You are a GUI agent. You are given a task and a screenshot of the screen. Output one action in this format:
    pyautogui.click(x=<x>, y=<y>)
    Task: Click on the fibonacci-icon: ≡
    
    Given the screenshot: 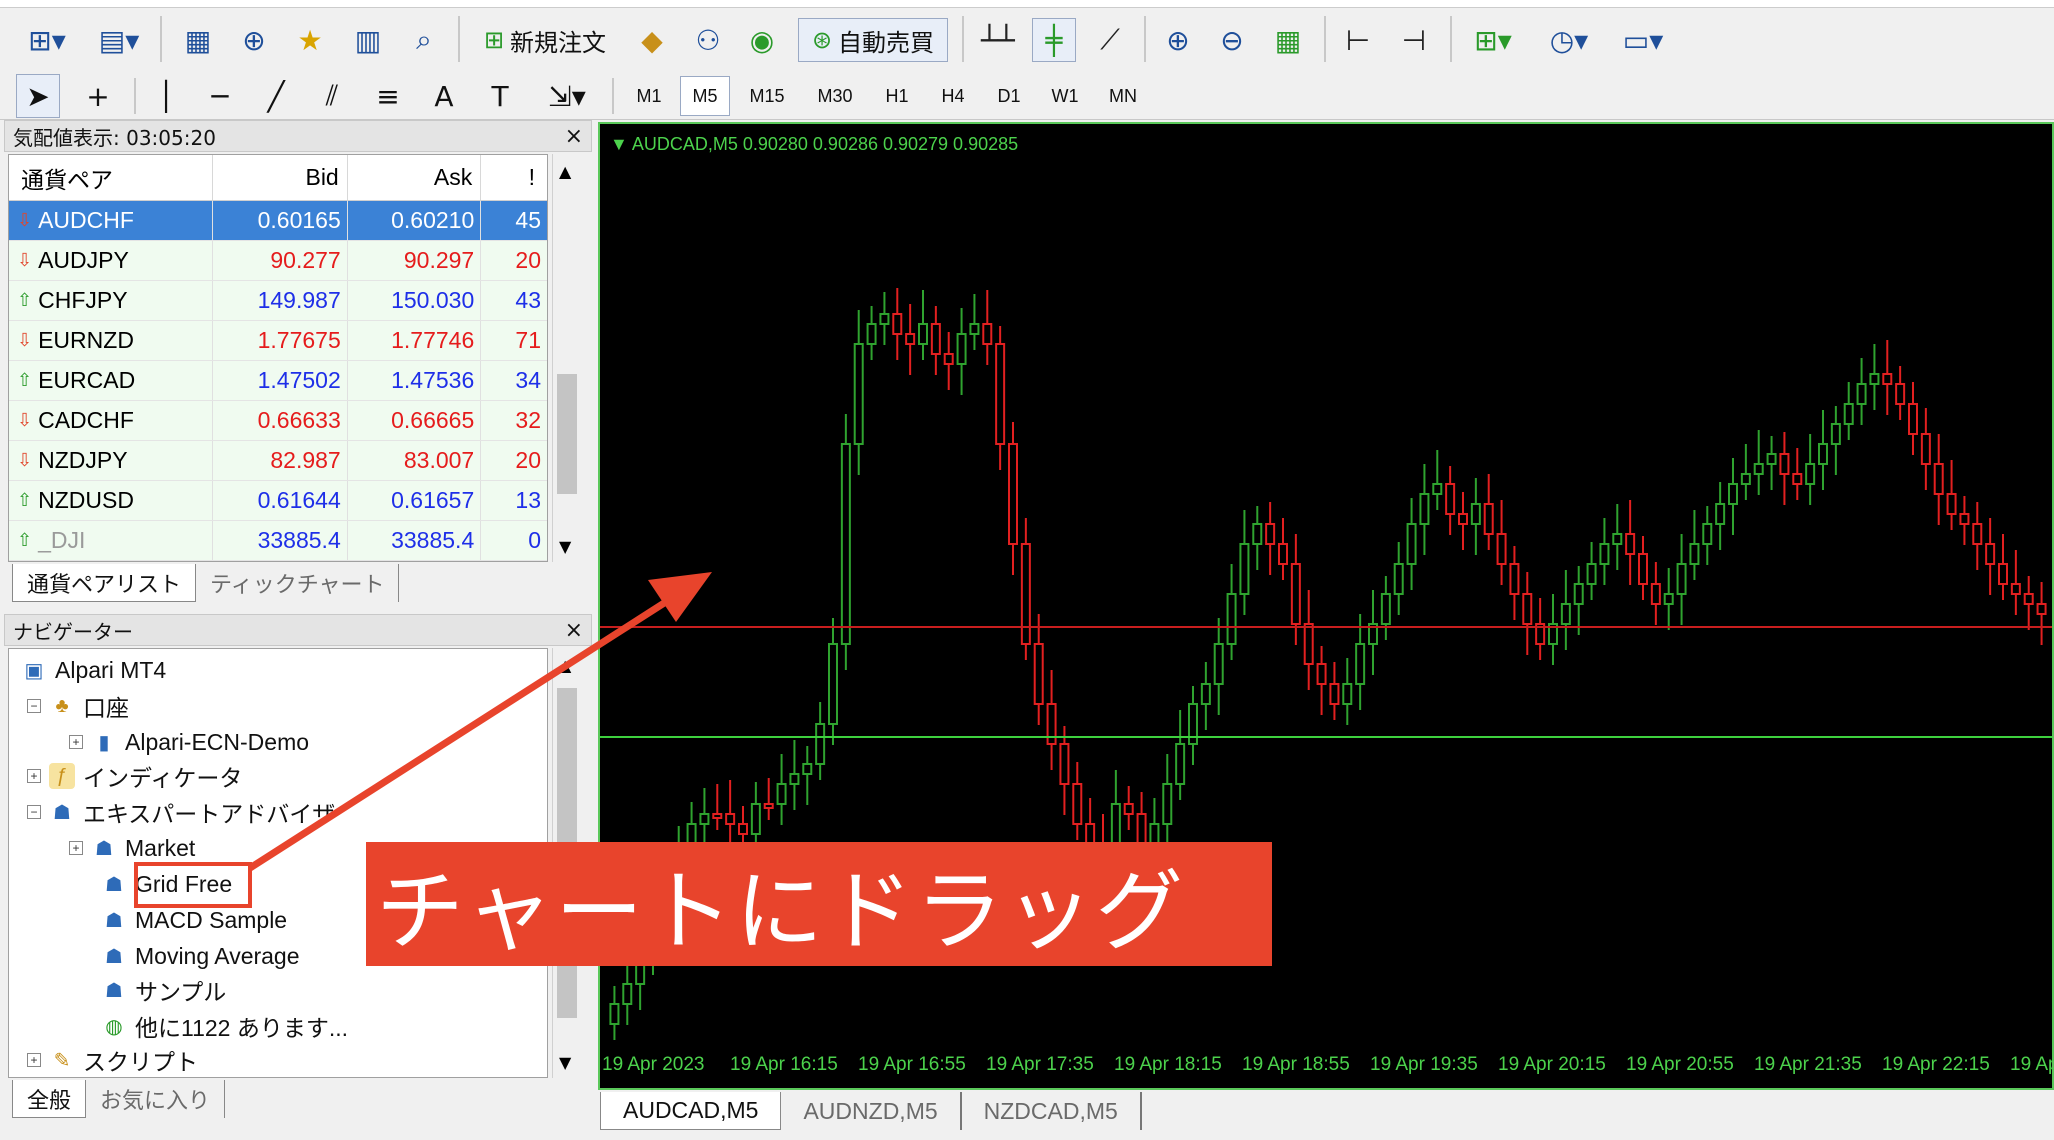 What is the action you would take?
    pyautogui.click(x=388, y=96)
    